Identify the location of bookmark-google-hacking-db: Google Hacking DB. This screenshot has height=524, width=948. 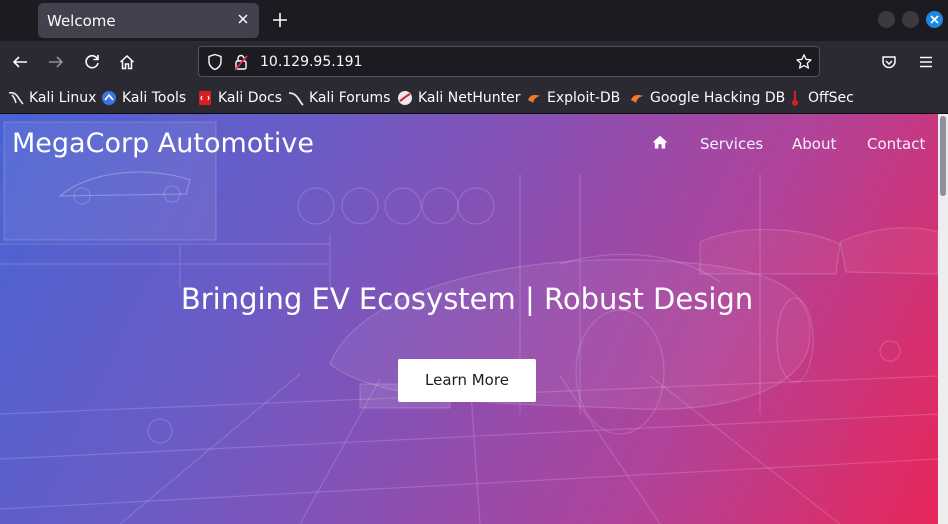
(707, 98).